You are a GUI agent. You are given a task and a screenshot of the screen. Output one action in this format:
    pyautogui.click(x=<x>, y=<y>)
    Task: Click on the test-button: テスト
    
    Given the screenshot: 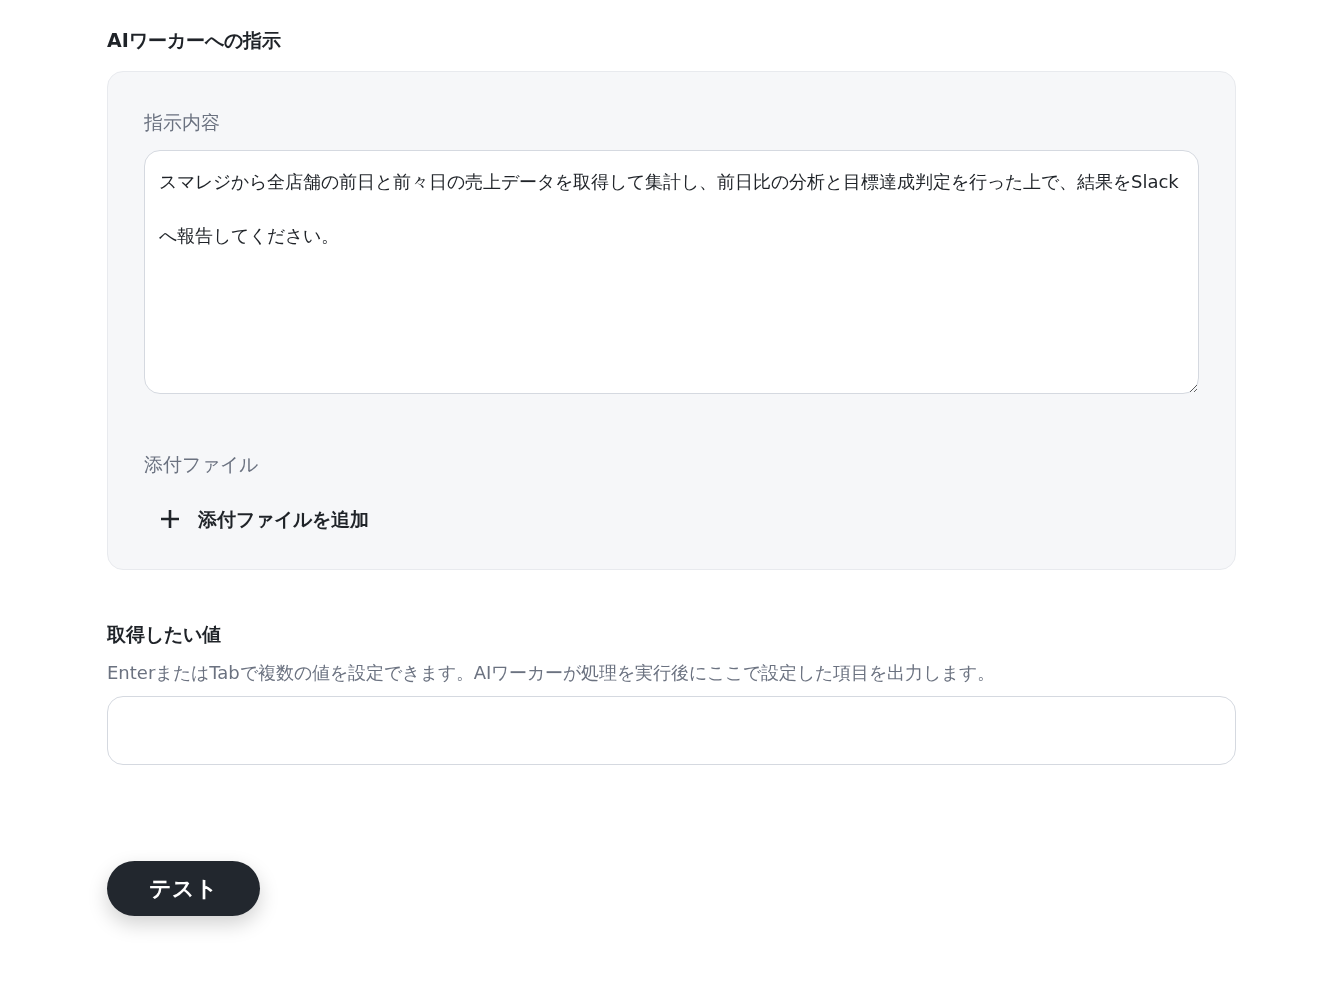 What is the action you would take?
    pyautogui.click(x=183, y=888)
    